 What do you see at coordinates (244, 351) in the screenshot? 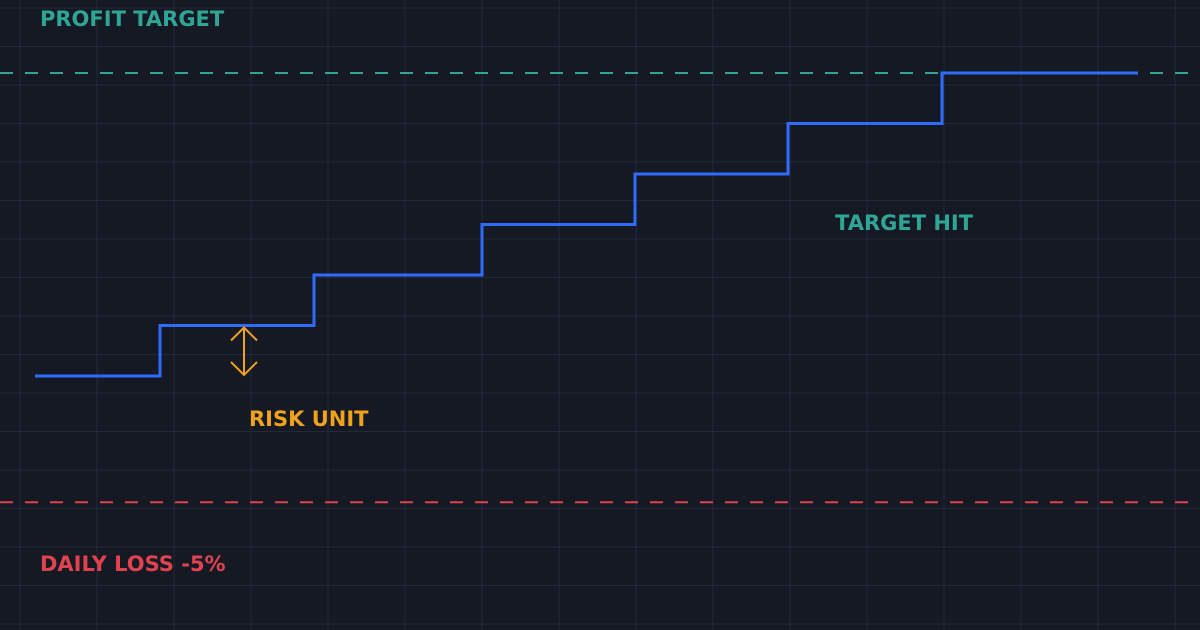
I see `risk-unit-arrow-icon` at bounding box center [244, 351].